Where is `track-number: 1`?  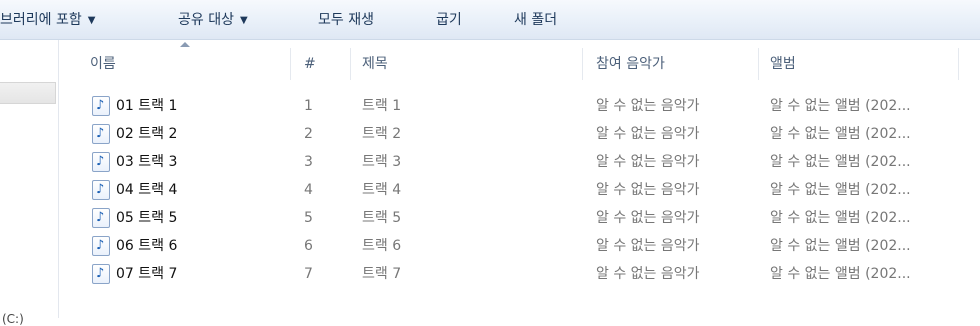
track-number: 1 is located at coordinates (308, 106).